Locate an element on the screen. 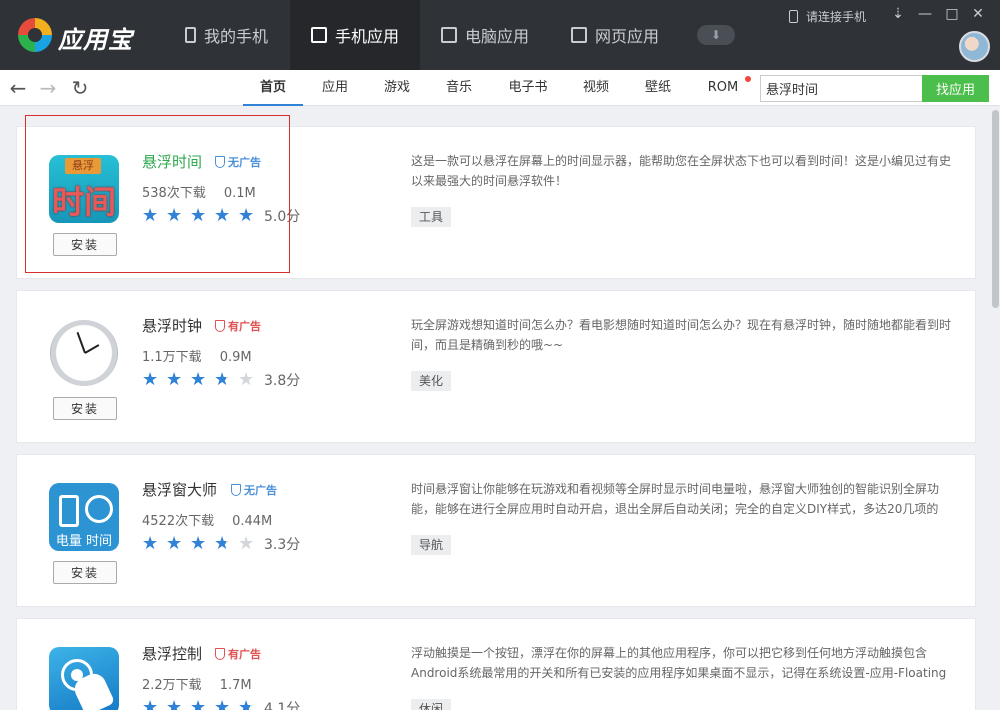 Image resolution: width=1000 pixels, height=710 pixels. tab-web-apps-label: 网页应用 is located at coordinates (626, 36).